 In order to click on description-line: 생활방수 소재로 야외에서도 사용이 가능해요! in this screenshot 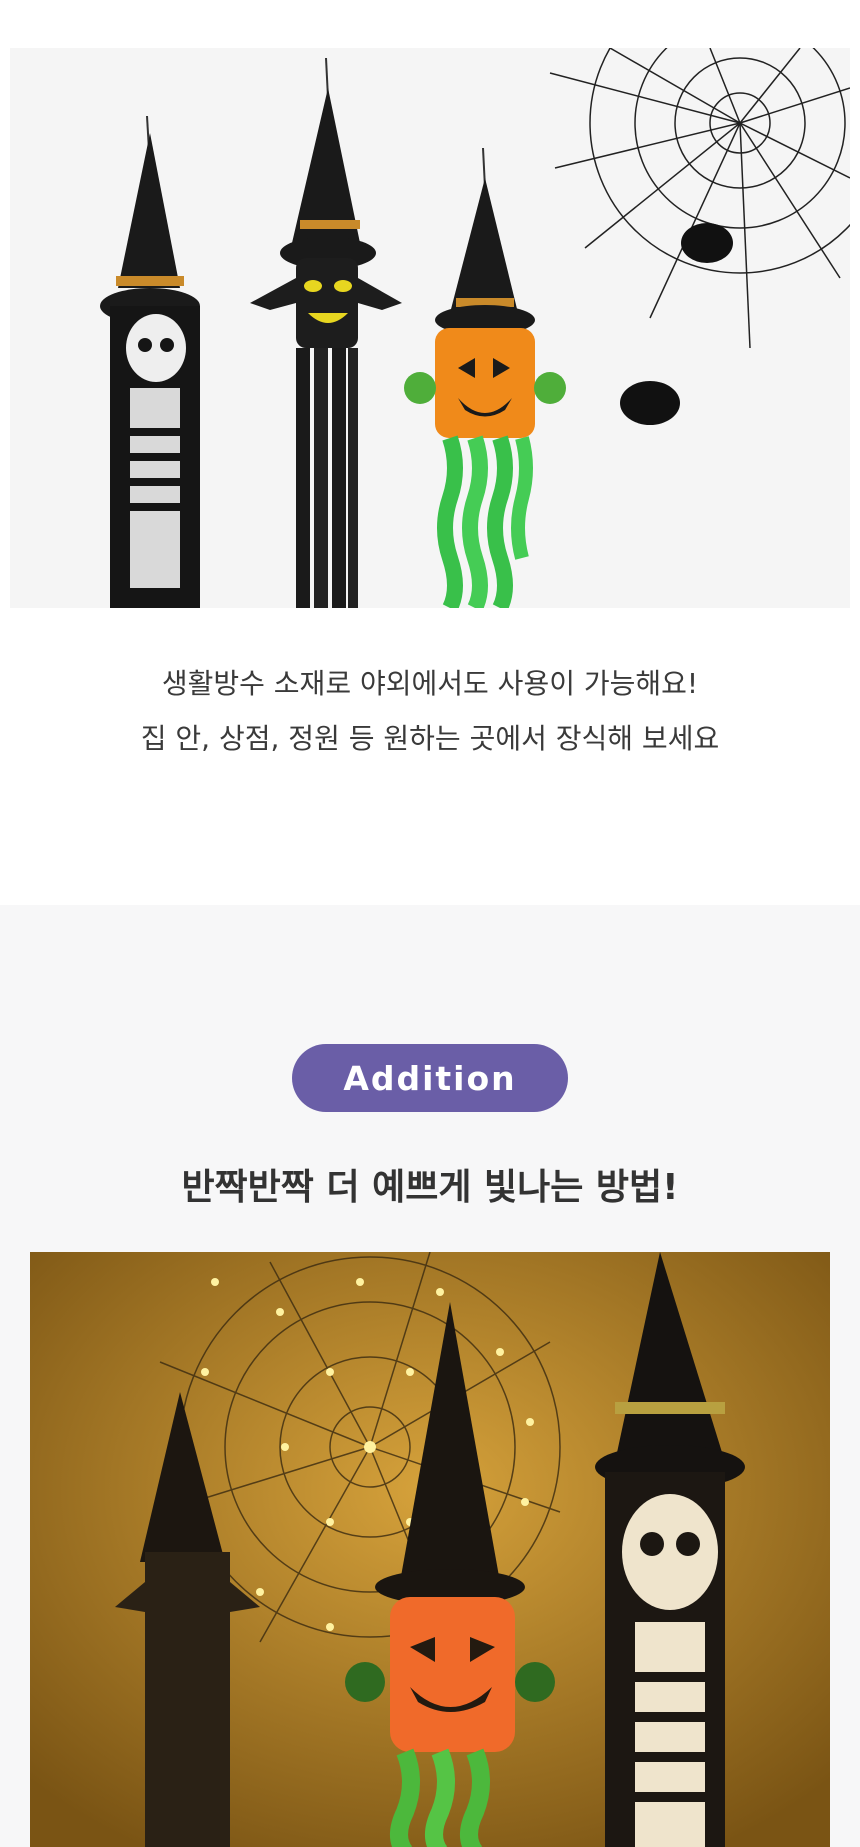, I will do `click(430, 683)`.